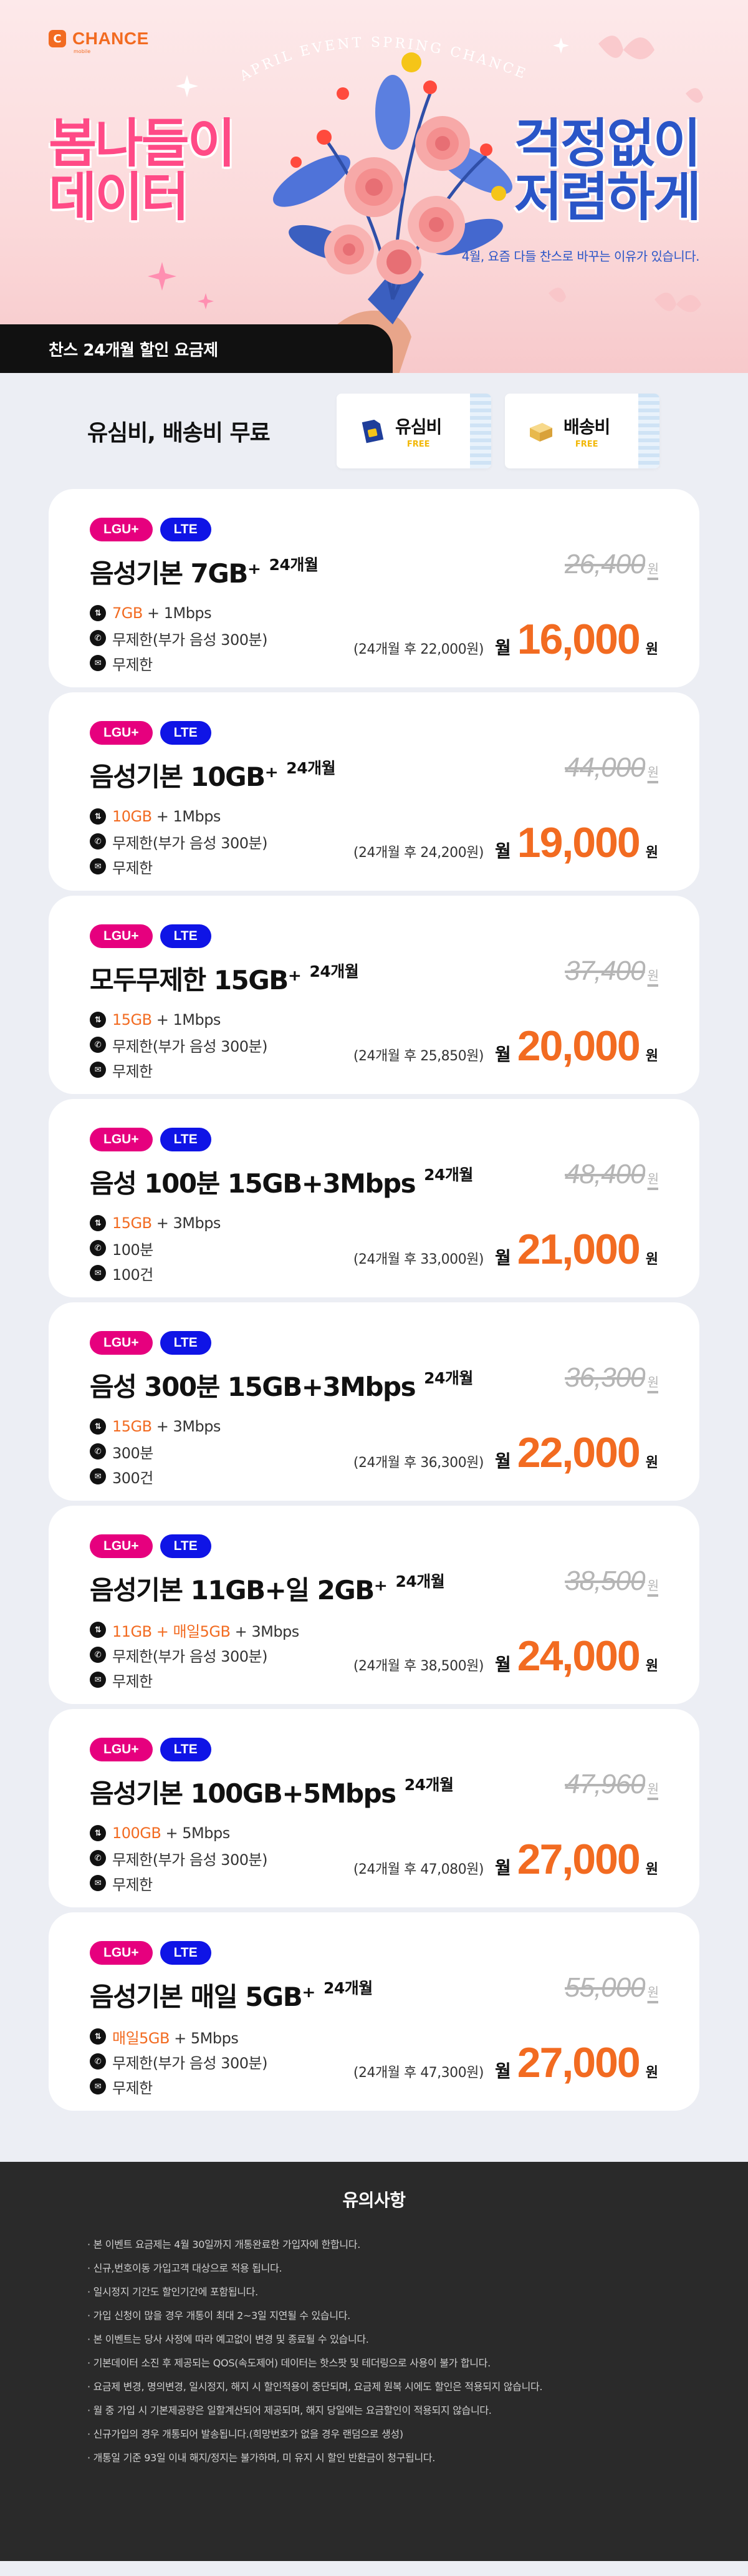 The image size is (748, 2576). Describe the element at coordinates (505, 2062) in the screenshot. I see `price-row: (24개월 후 47,300원) 월 27,000 원` at that location.